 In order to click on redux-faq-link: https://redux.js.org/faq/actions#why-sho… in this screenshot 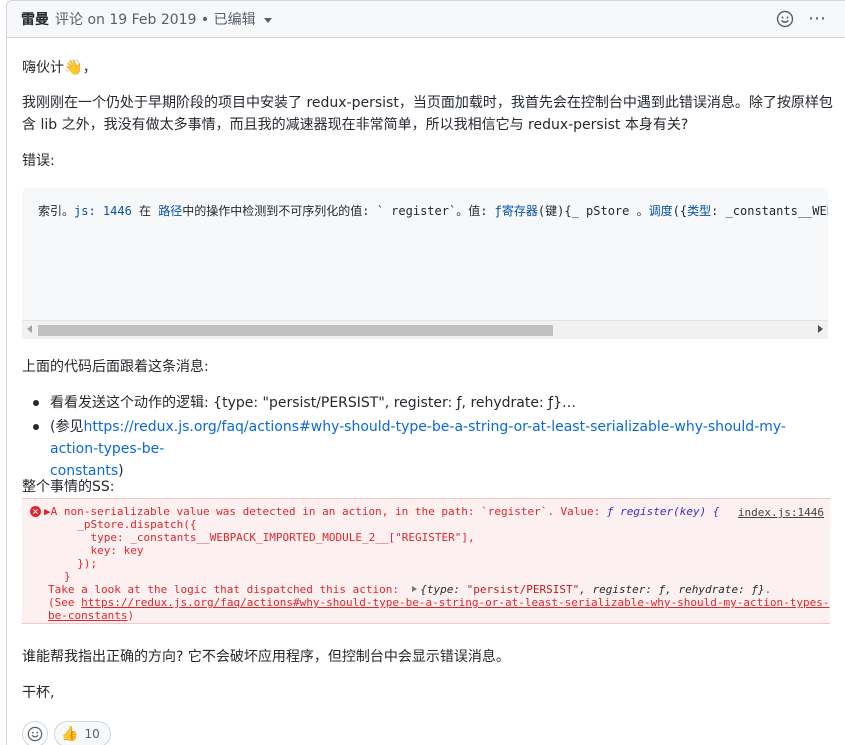, I will do `click(418, 438)`.